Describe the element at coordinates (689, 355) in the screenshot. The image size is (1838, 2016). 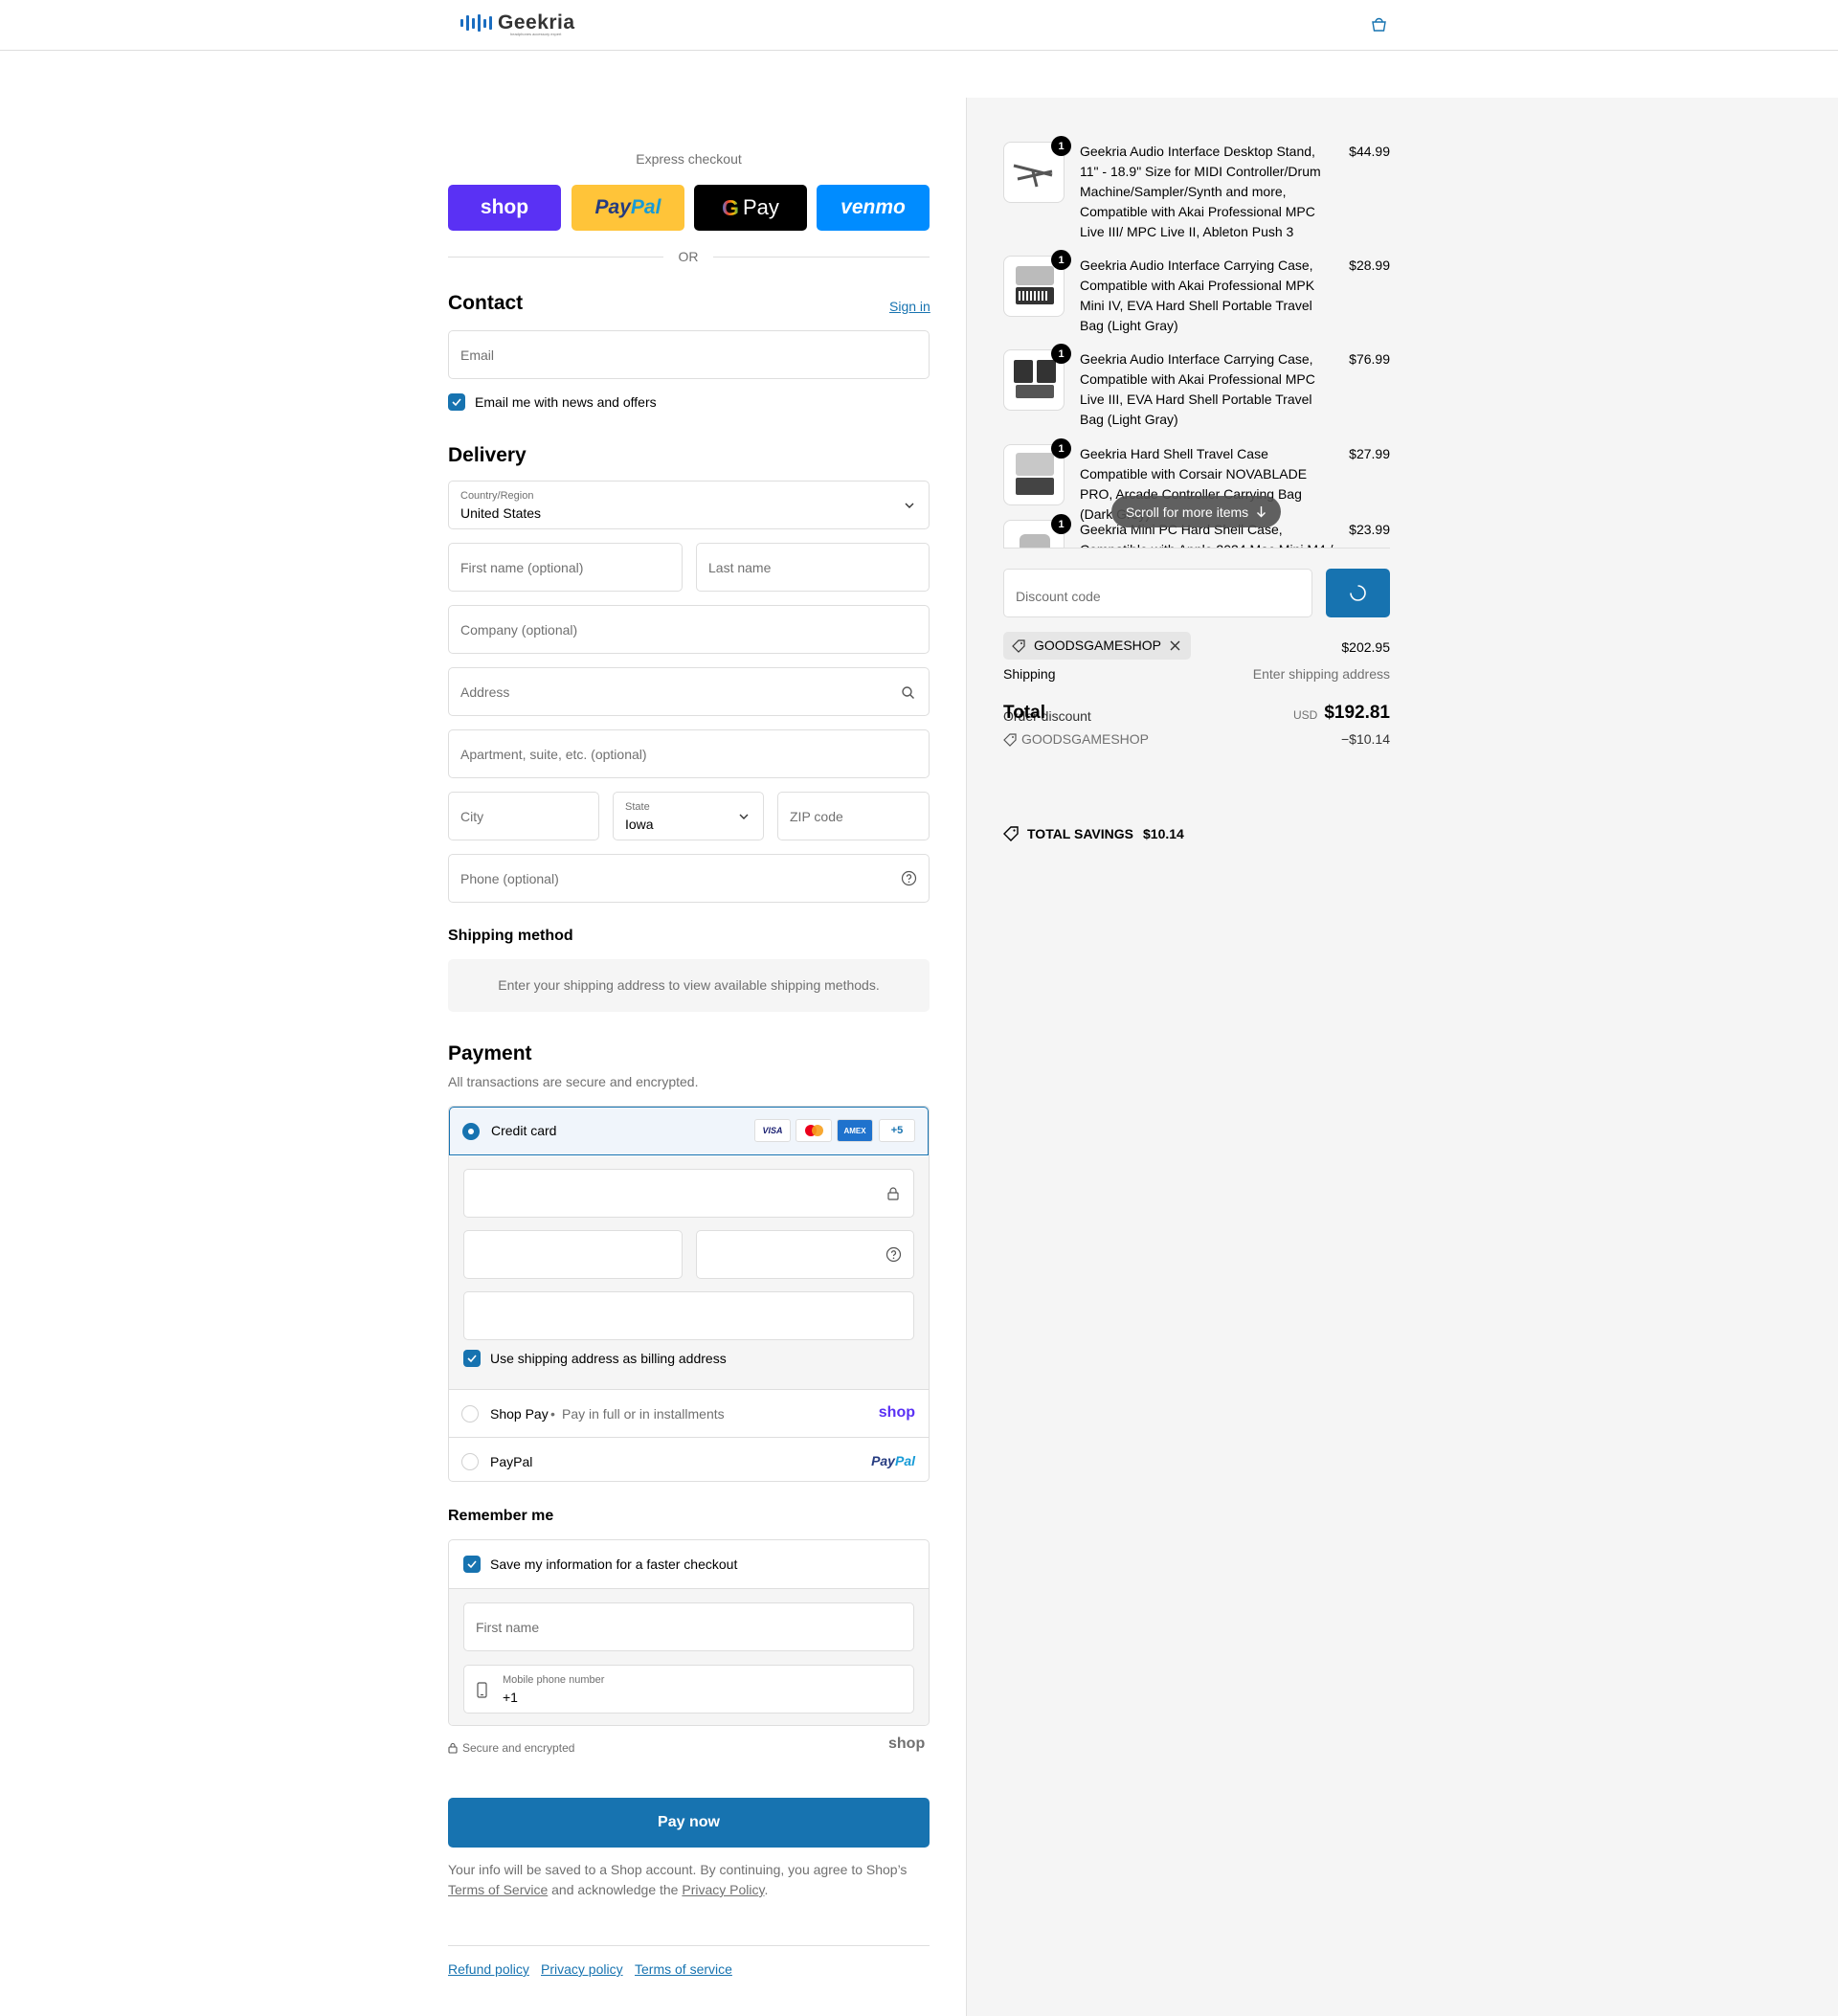
I see `email-field: Email` at that location.